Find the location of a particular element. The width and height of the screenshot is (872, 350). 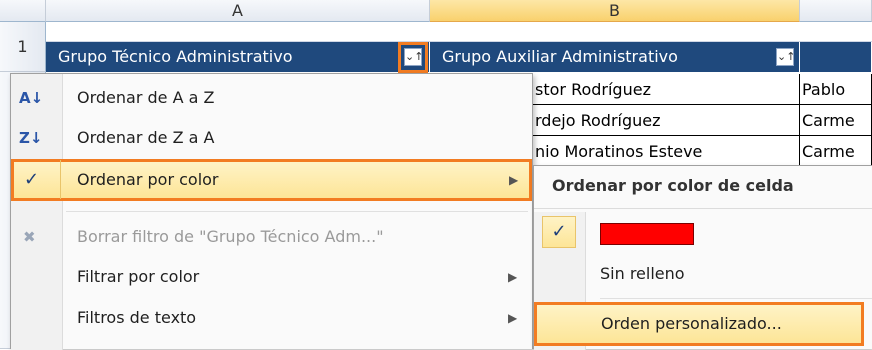

cell-b3: rdejo Rodríguez is located at coordinates (666, 120).